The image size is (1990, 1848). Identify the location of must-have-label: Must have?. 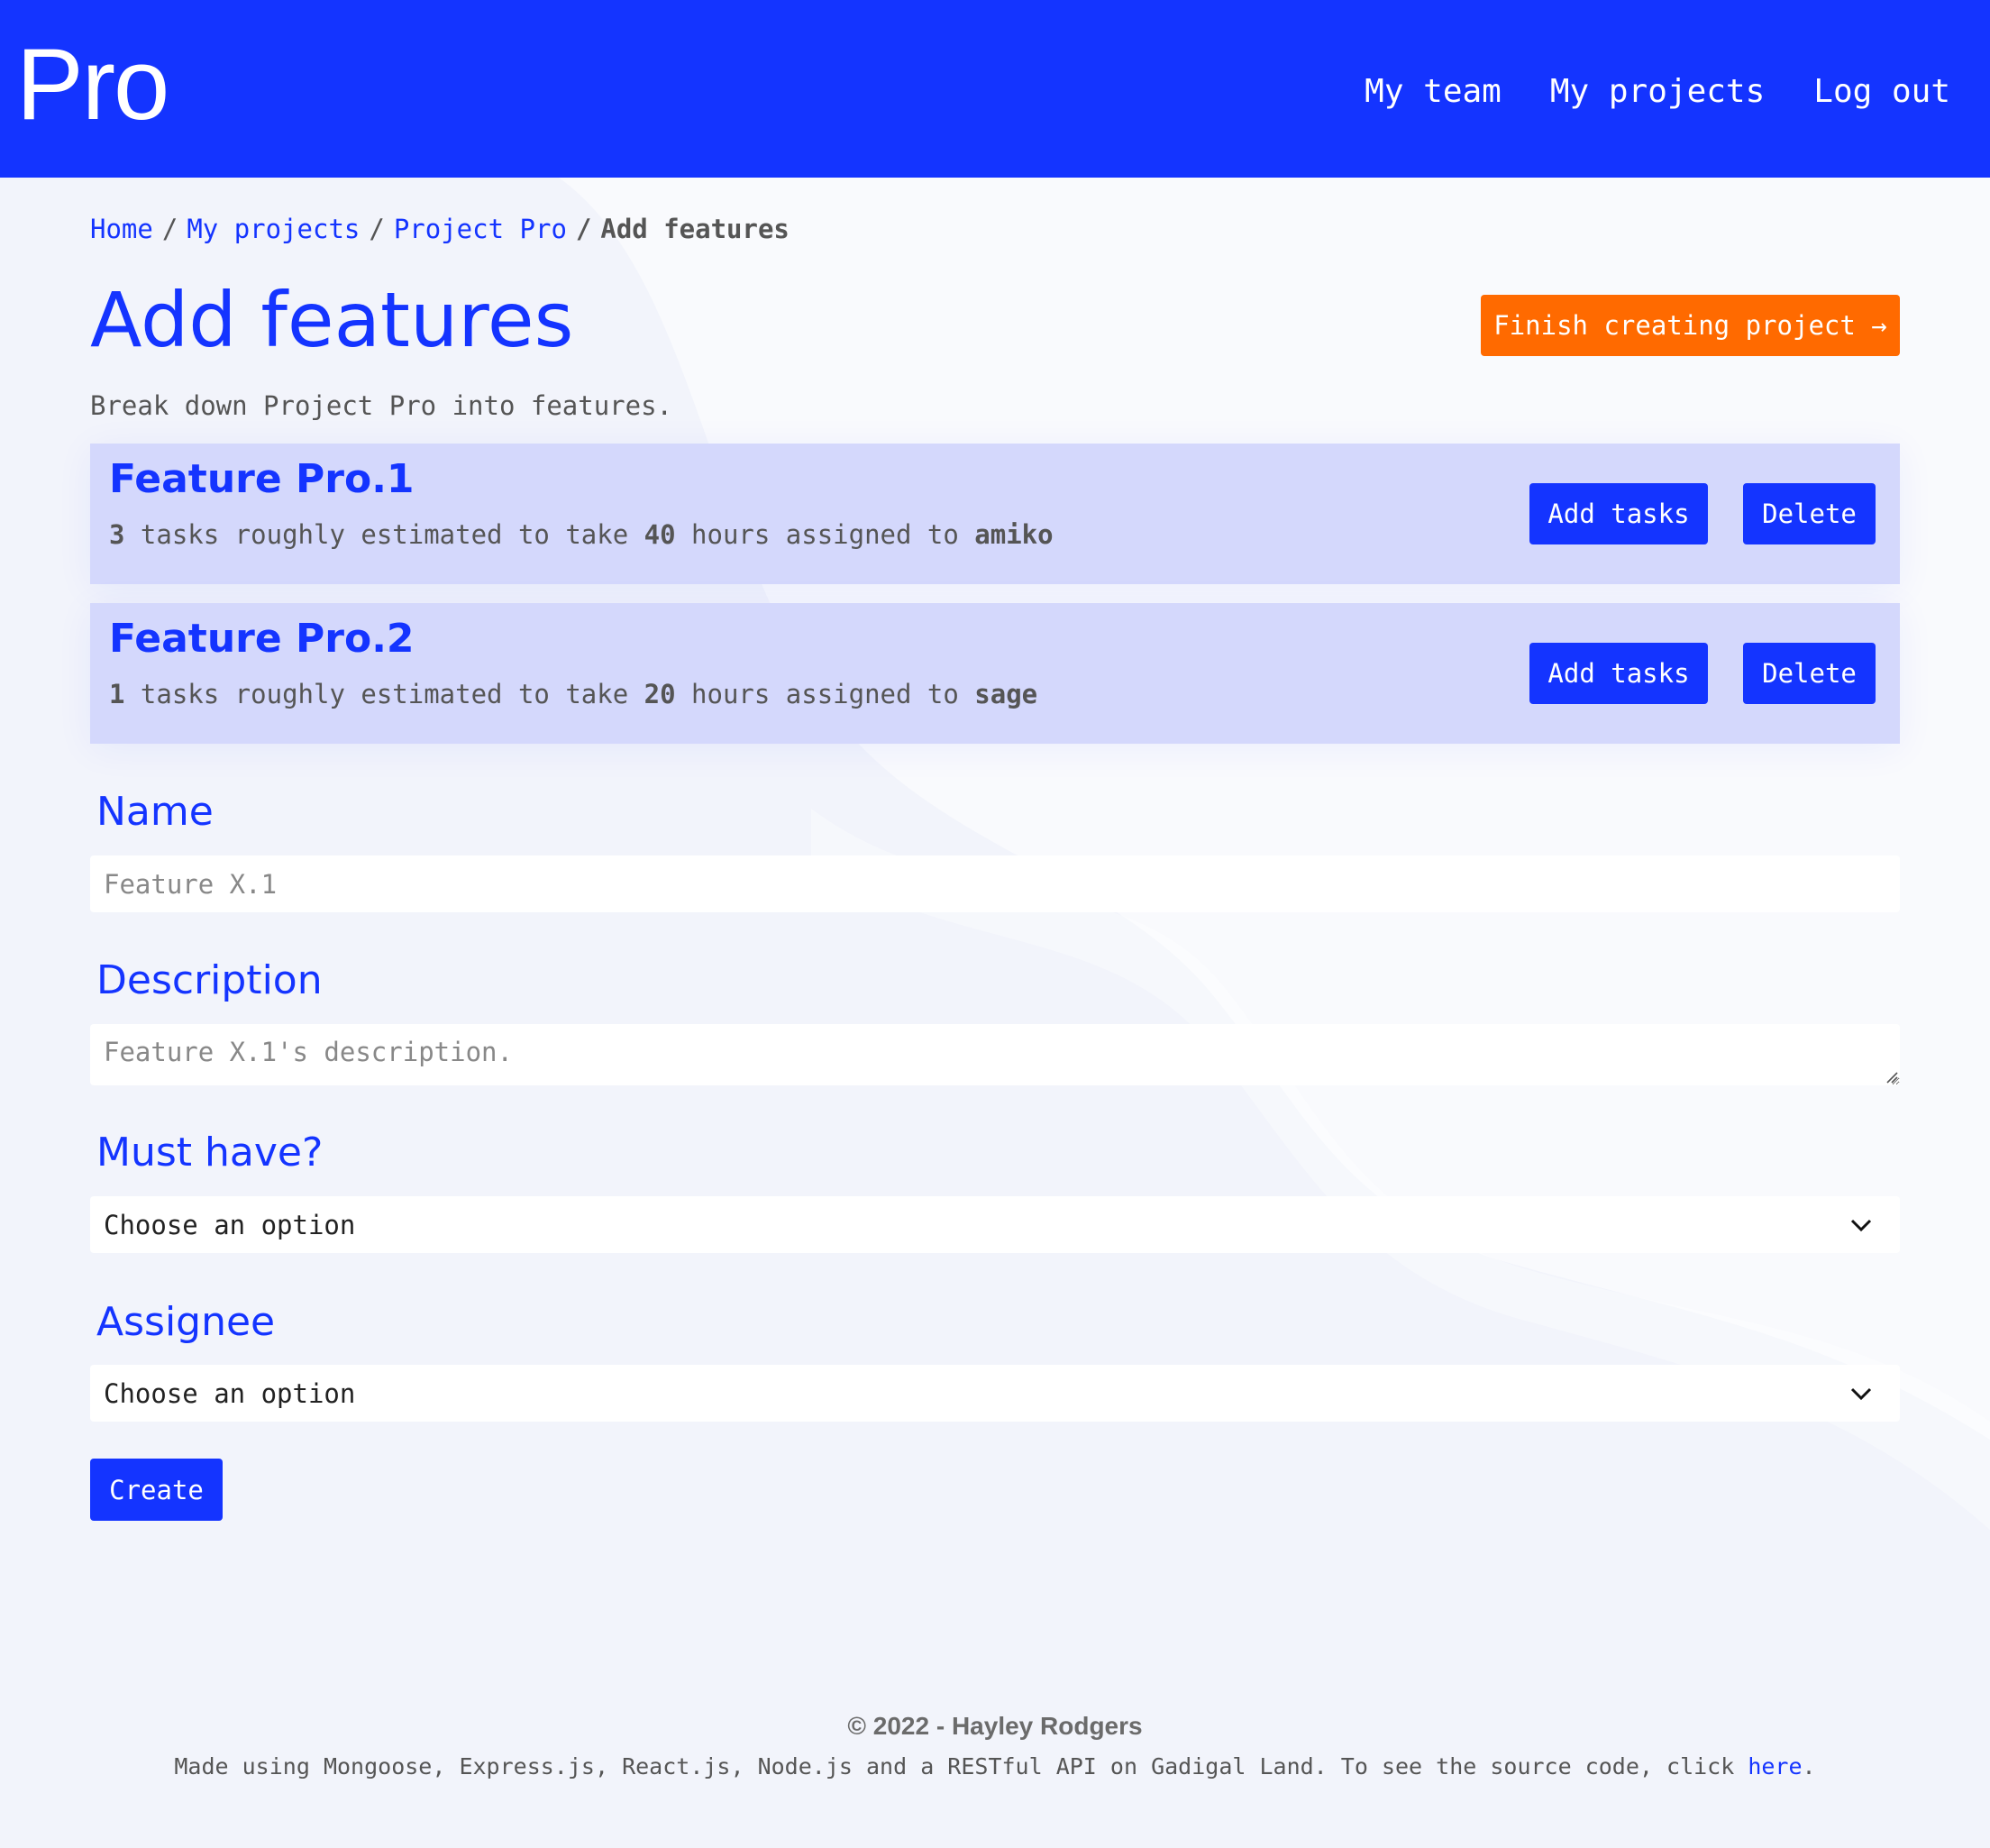
(210, 1153).